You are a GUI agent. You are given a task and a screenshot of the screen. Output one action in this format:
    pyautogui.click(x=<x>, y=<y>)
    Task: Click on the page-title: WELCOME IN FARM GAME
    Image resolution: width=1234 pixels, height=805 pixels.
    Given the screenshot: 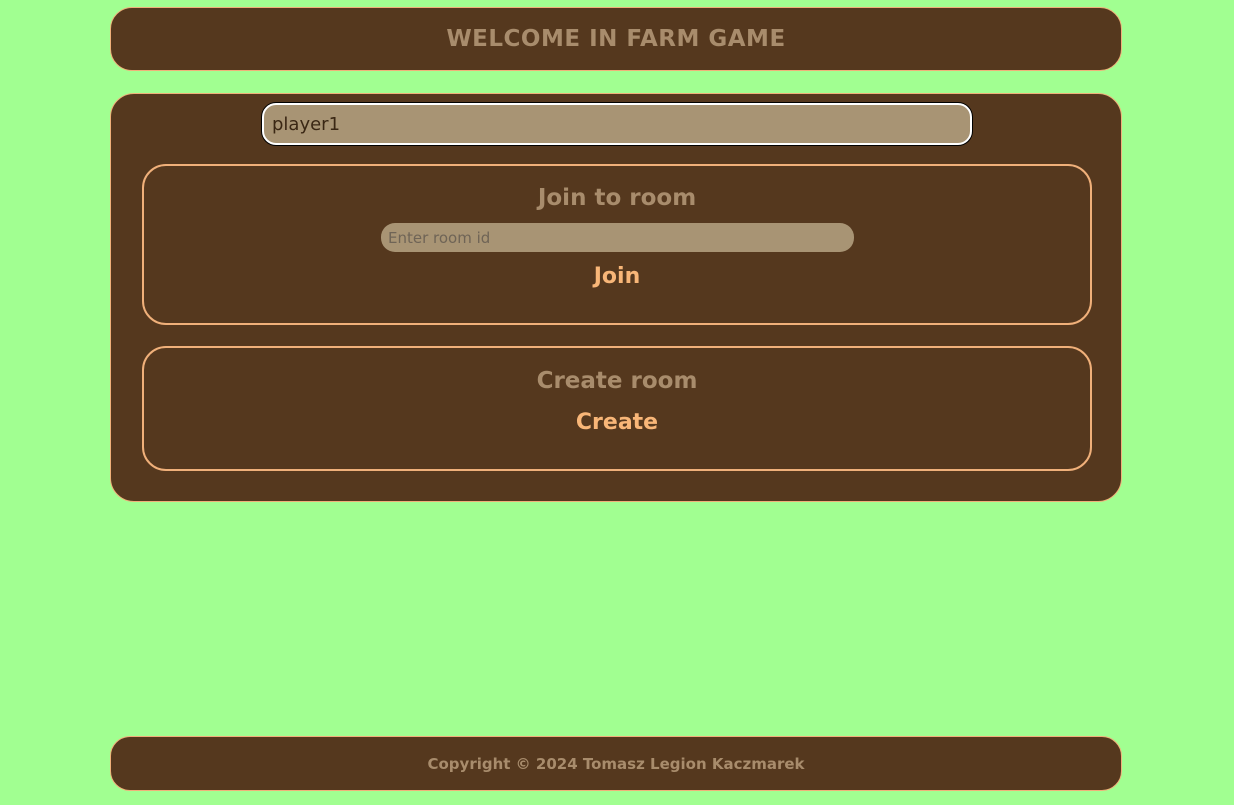 What is the action you would take?
    pyautogui.click(x=616, y=39)
    